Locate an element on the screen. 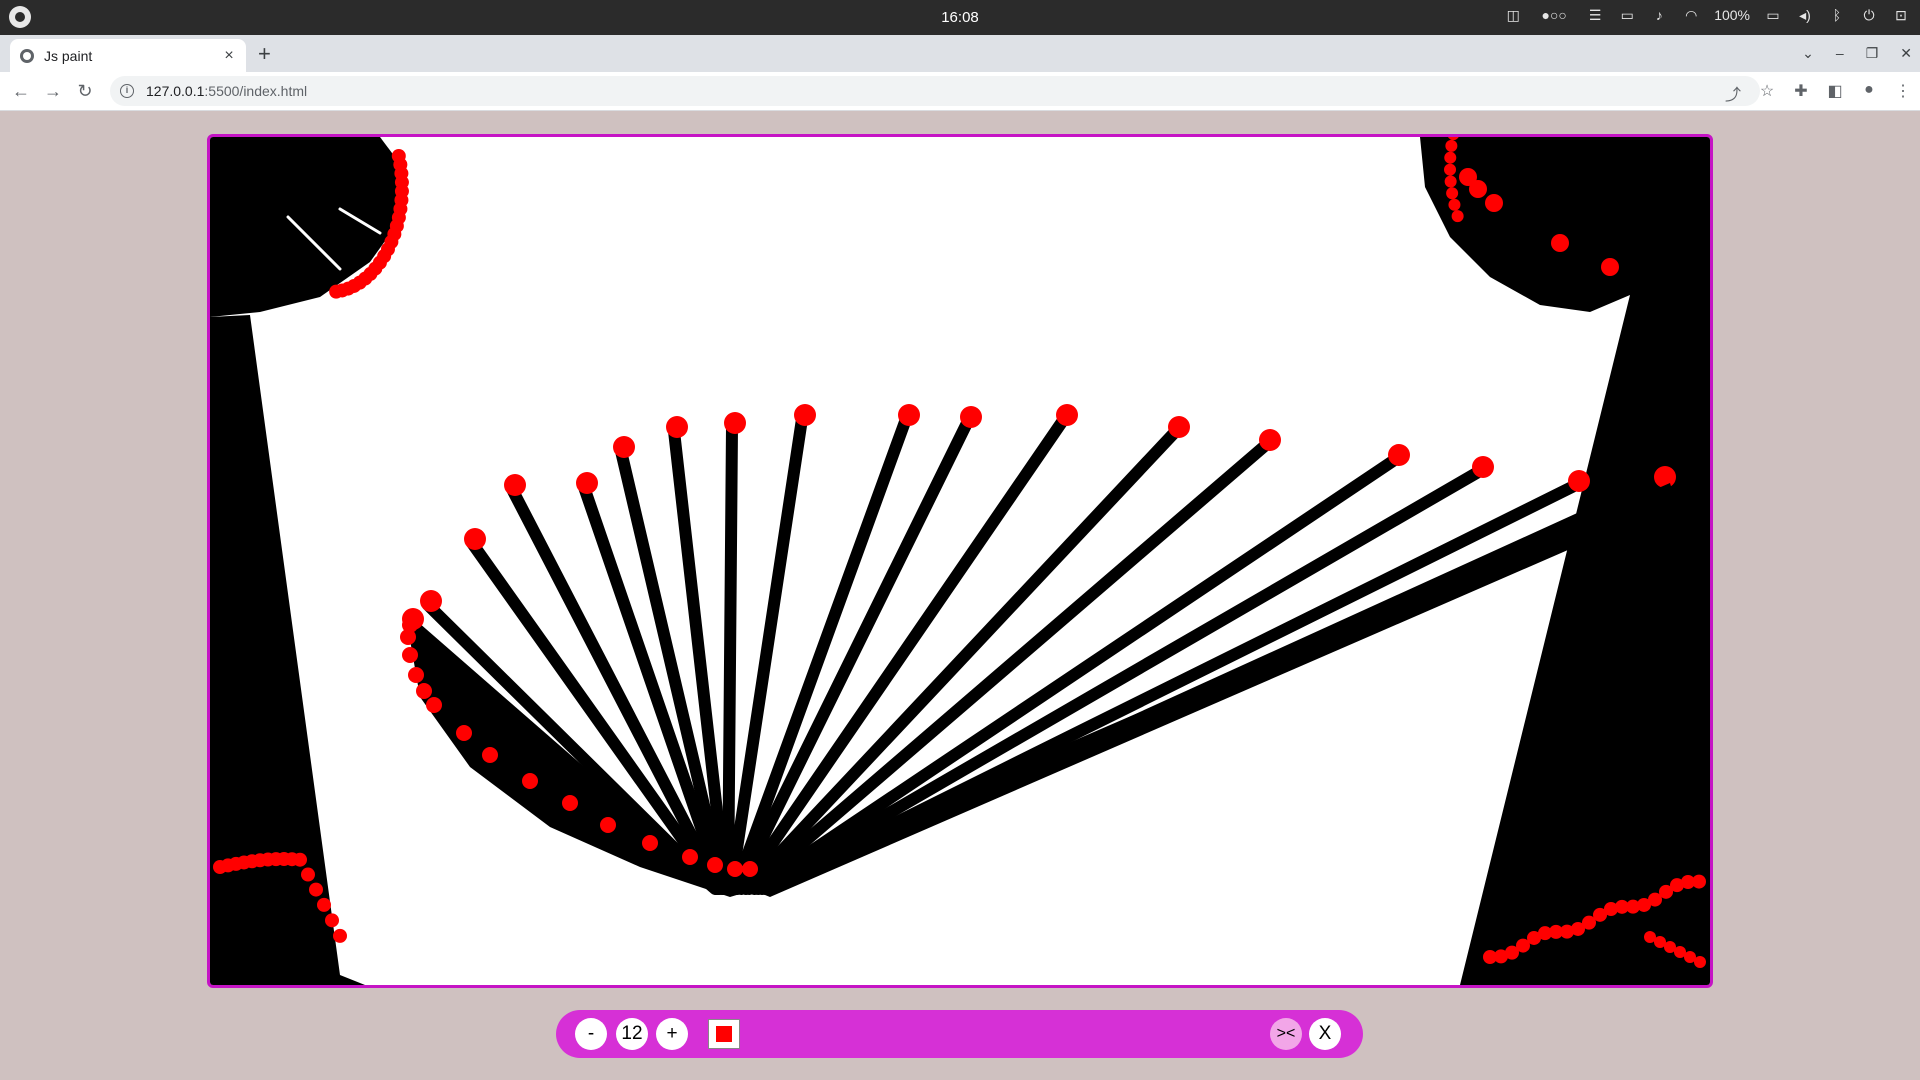 The height and width of the screenshot is (1080, 1920). color-picker is located at coordinates (724, 1034).